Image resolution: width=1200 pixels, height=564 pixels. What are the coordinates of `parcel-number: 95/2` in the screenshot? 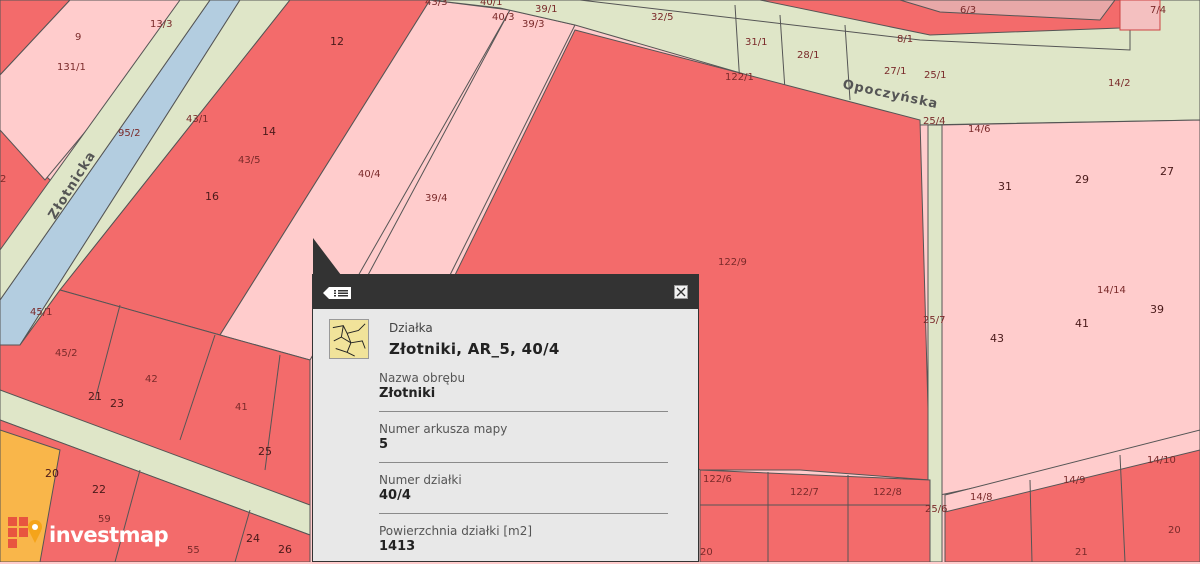 It's located at (129, 133).